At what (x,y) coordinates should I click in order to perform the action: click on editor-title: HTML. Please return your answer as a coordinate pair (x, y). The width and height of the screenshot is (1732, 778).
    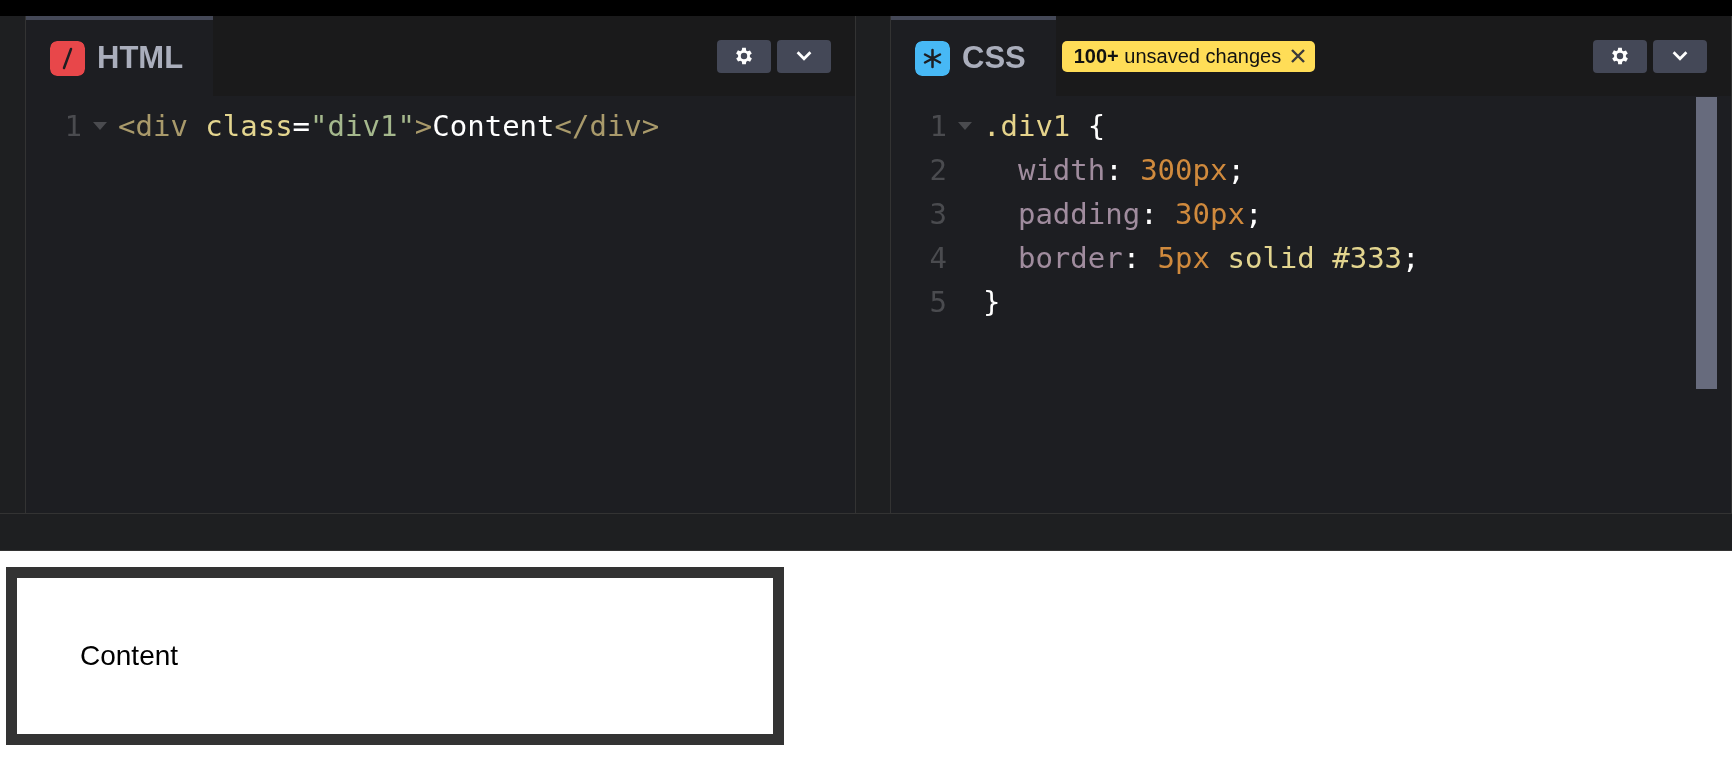
    Looking at the image, I should click on (140, 58).